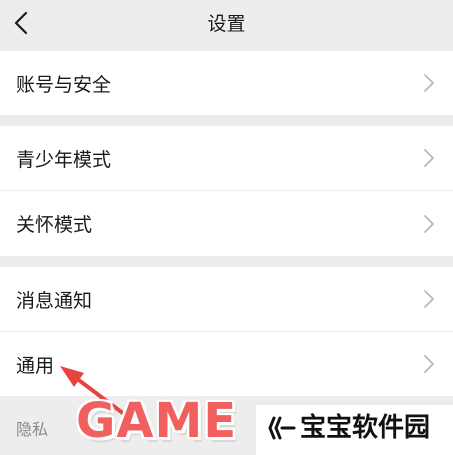 Image resolution: width=453 pixels, height=455 pixels. Describe the element at coordinates (54, 300) in the screenshot. I see `settings-item-label: 消息通知` at that location.